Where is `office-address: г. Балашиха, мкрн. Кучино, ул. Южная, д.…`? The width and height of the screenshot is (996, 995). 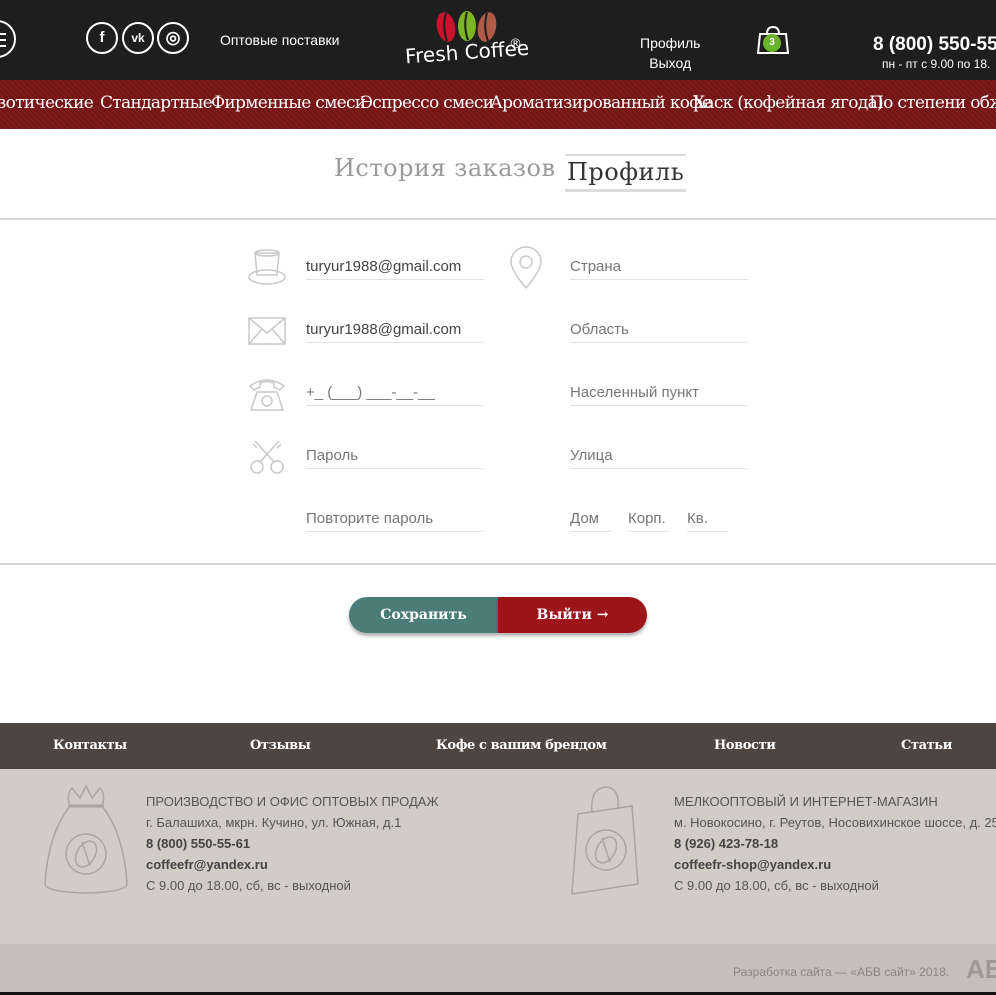 office-address: г. Балашиха, мкрн. Кучино, ул. Южная, д.… is located at coordinates (274, 822).